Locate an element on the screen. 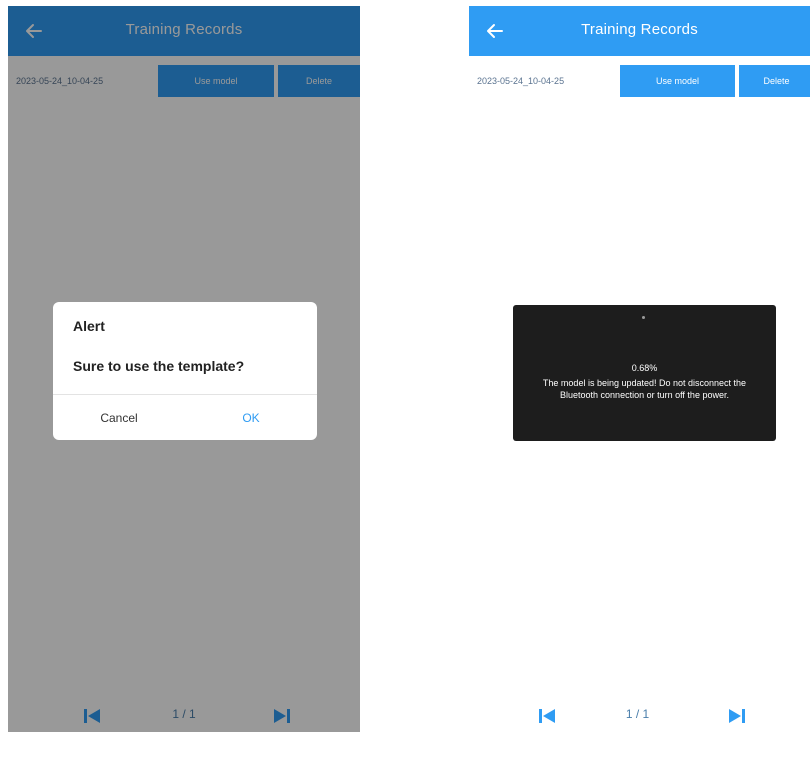 The height and width of the screenshot is (758, 810). page-title: Training Records is located at coordinates (639, 29).